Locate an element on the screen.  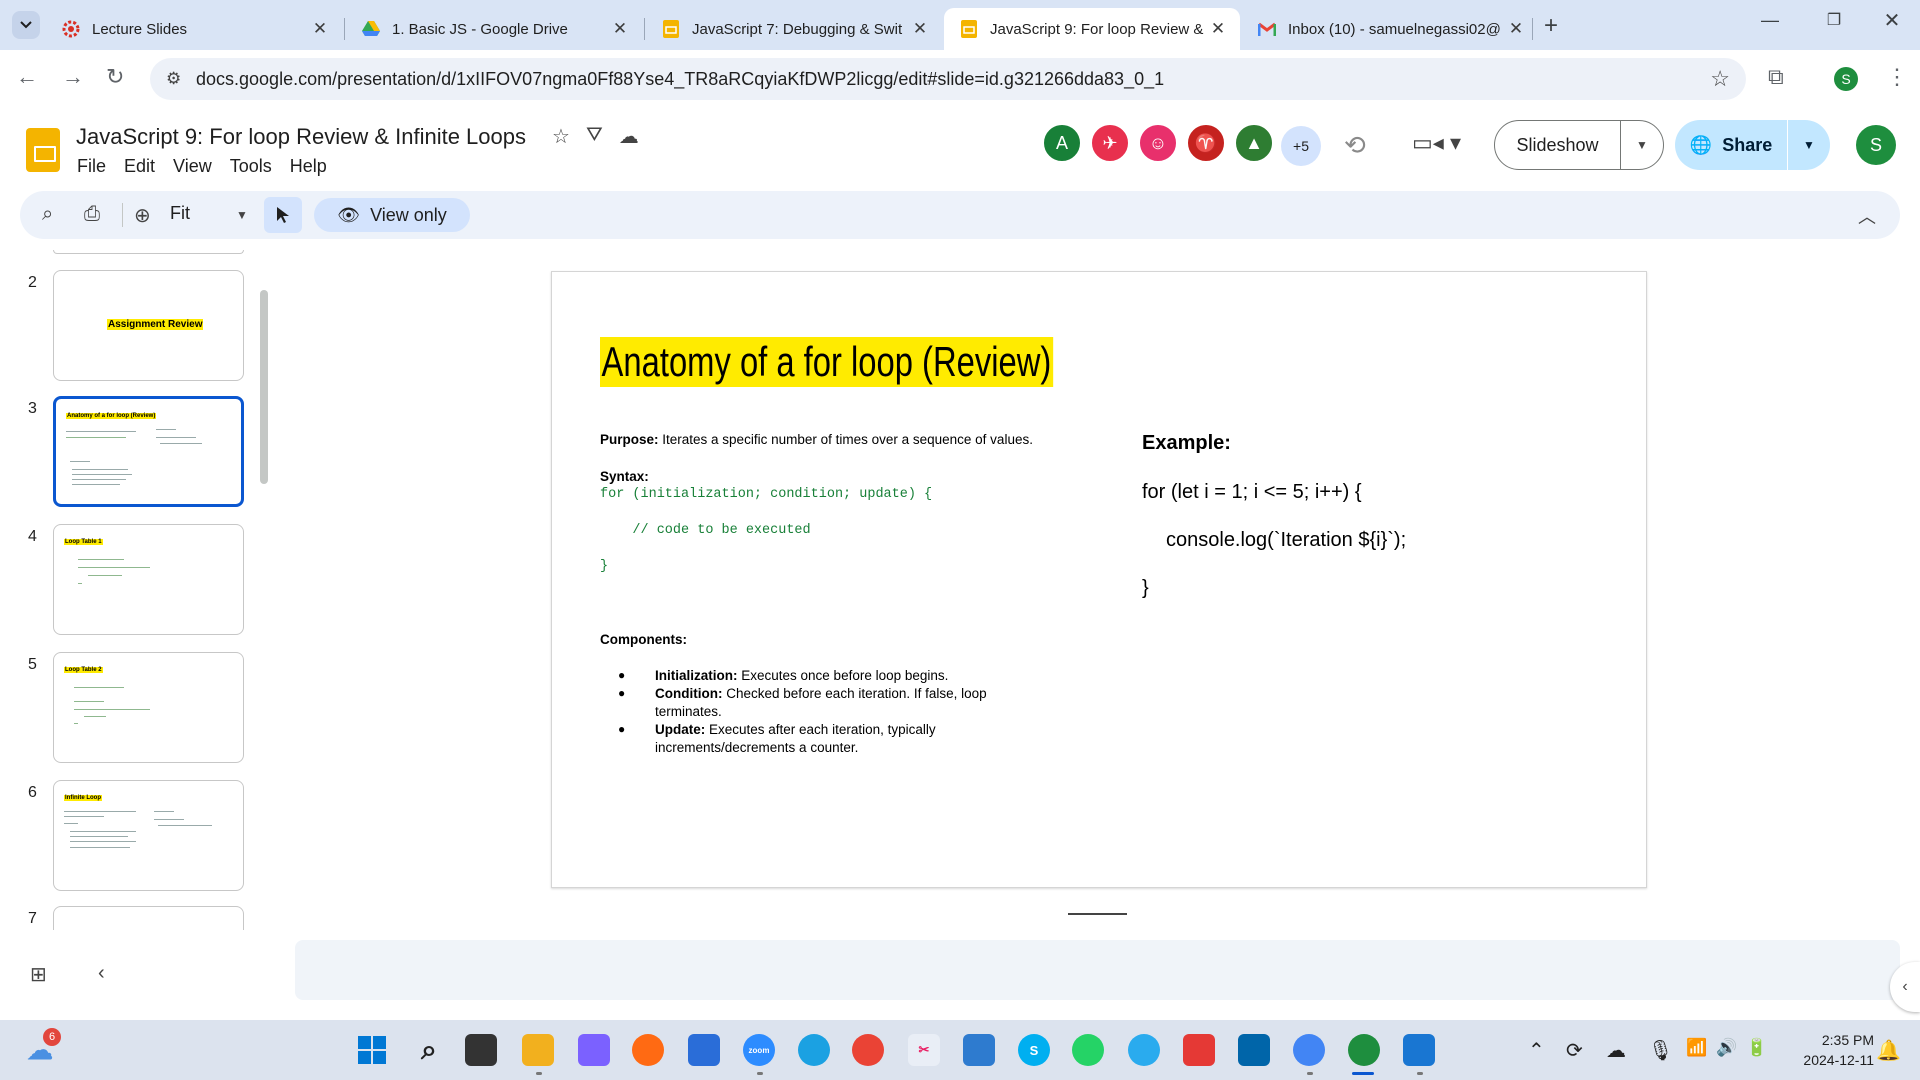
share-main: 🌐 Share is located at coordinates (1731, 145).